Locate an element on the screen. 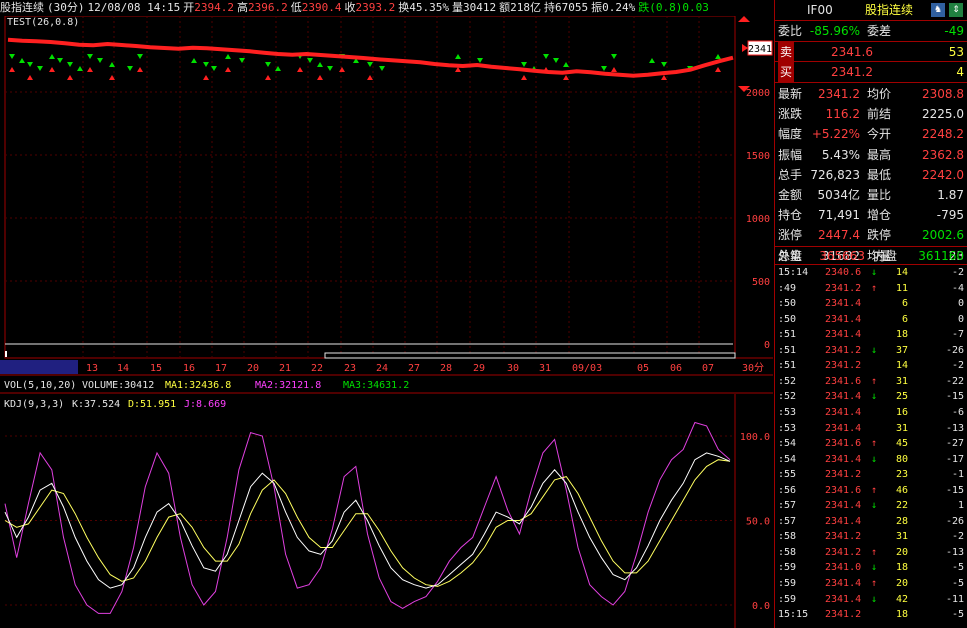 The height and width of the screenshot is (628, 967). tick-row: :51 2341.2 ↓ 37 -26 is located at coordinates (871, 351).